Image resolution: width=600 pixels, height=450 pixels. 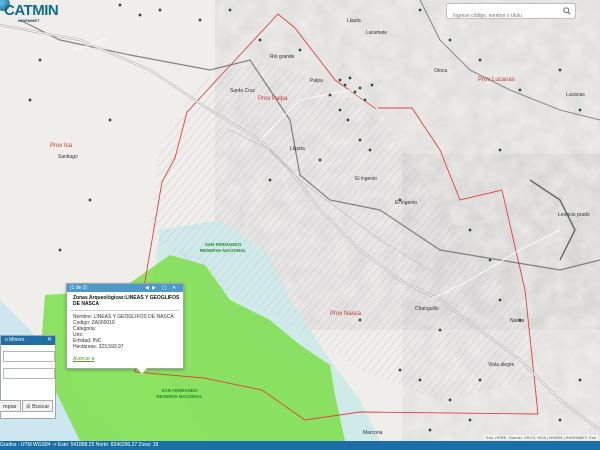 I want to click on place-label: Palpa, so click(x=316, y=81).